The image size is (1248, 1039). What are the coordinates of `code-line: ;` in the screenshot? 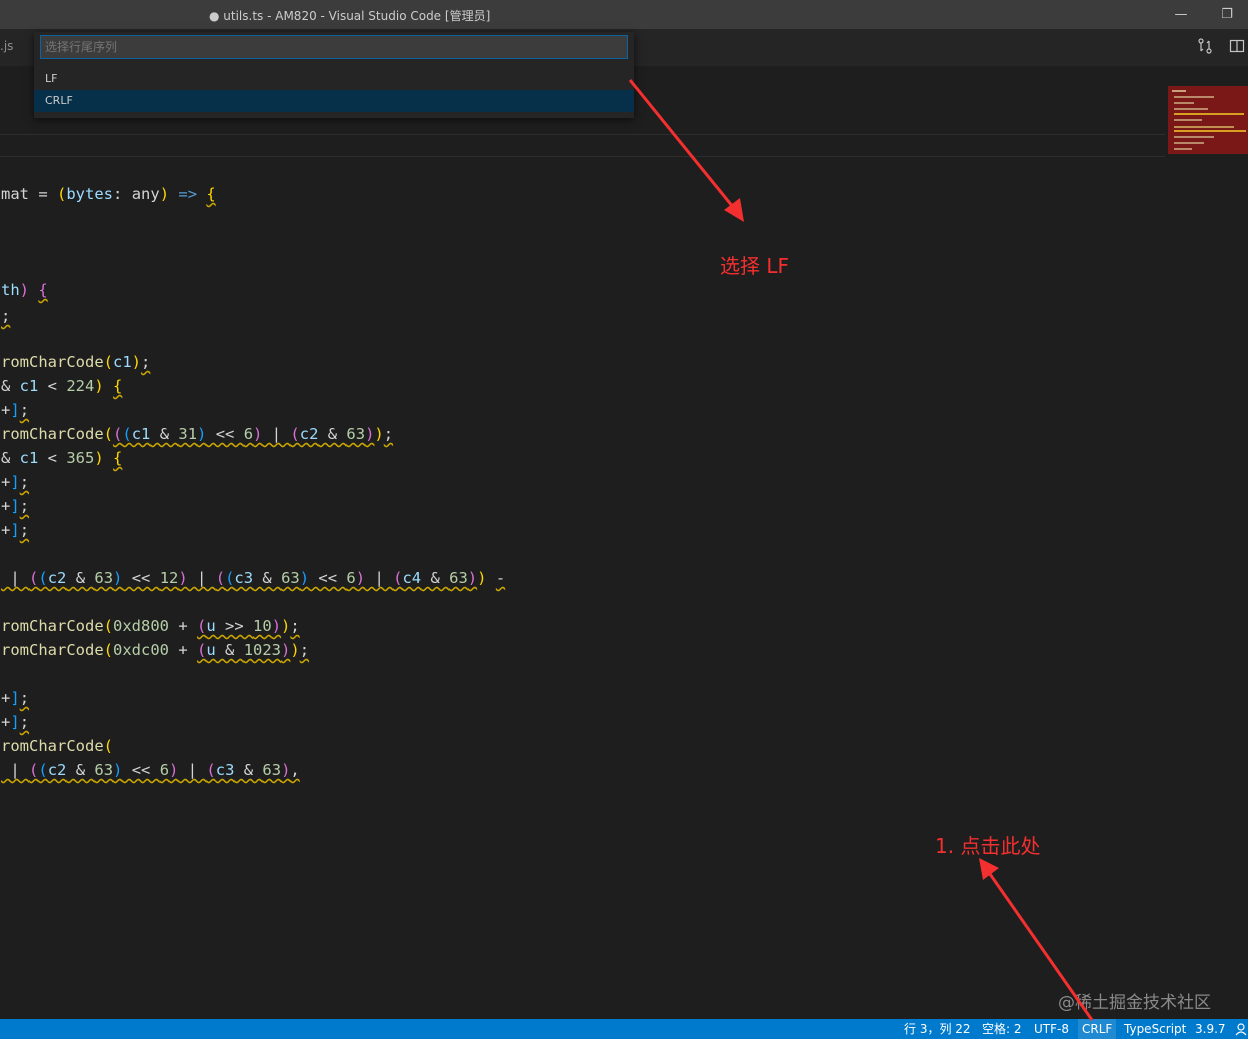 It's located at (6, 316).